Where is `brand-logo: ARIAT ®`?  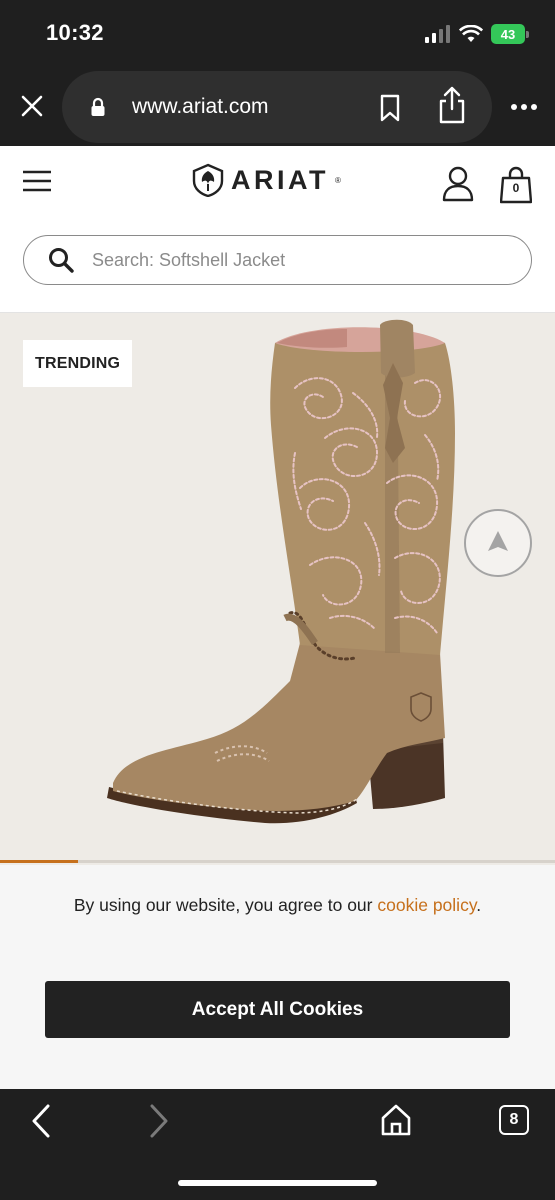
brand-logo: ARIAT ® is located at coordinates (266, 180).